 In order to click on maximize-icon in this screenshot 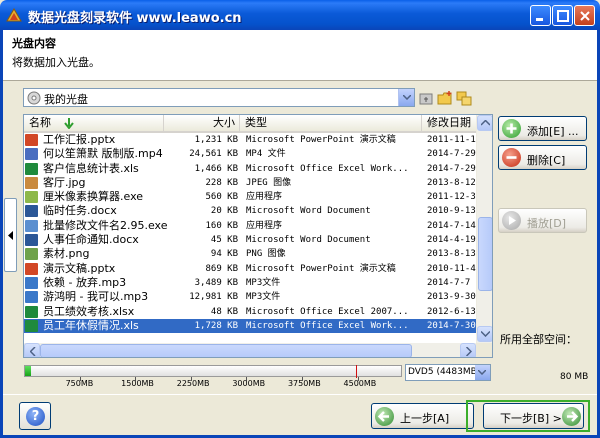, I will do `click(563, 16)`.